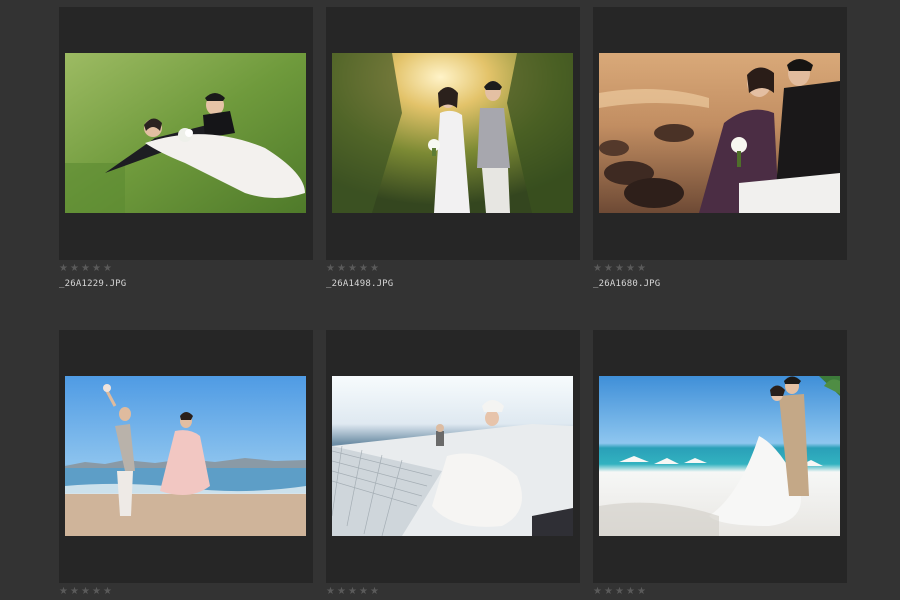  I want to click on photo-white-sand-couple, so click(719, 456).